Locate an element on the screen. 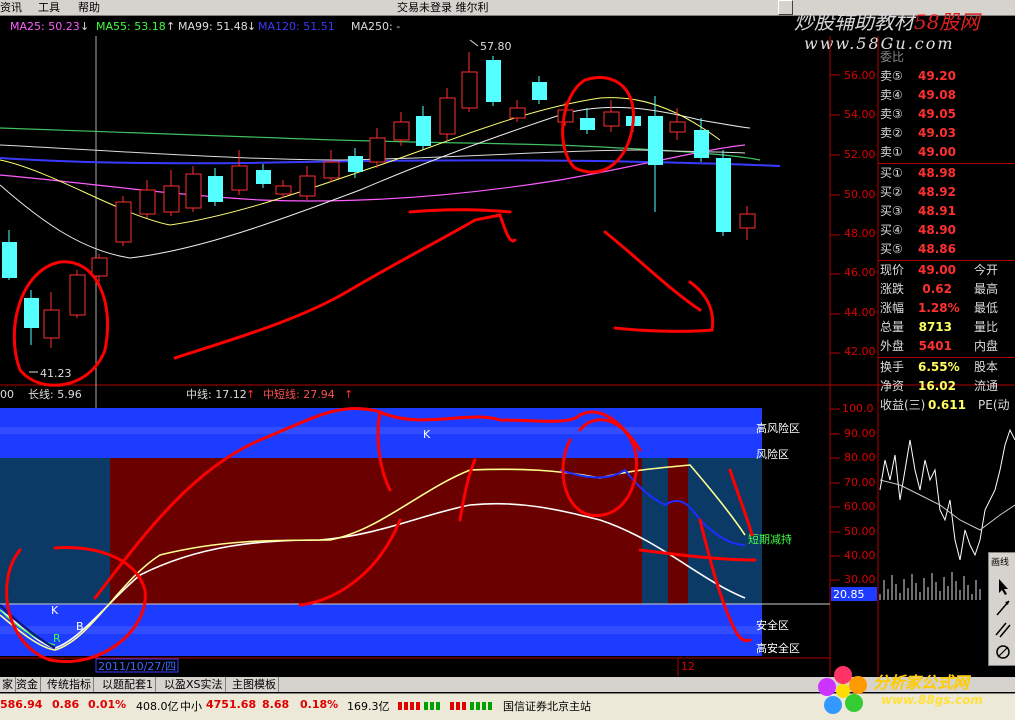  server-name: 国信证券北京主站 is located at coordinates (547, 706).